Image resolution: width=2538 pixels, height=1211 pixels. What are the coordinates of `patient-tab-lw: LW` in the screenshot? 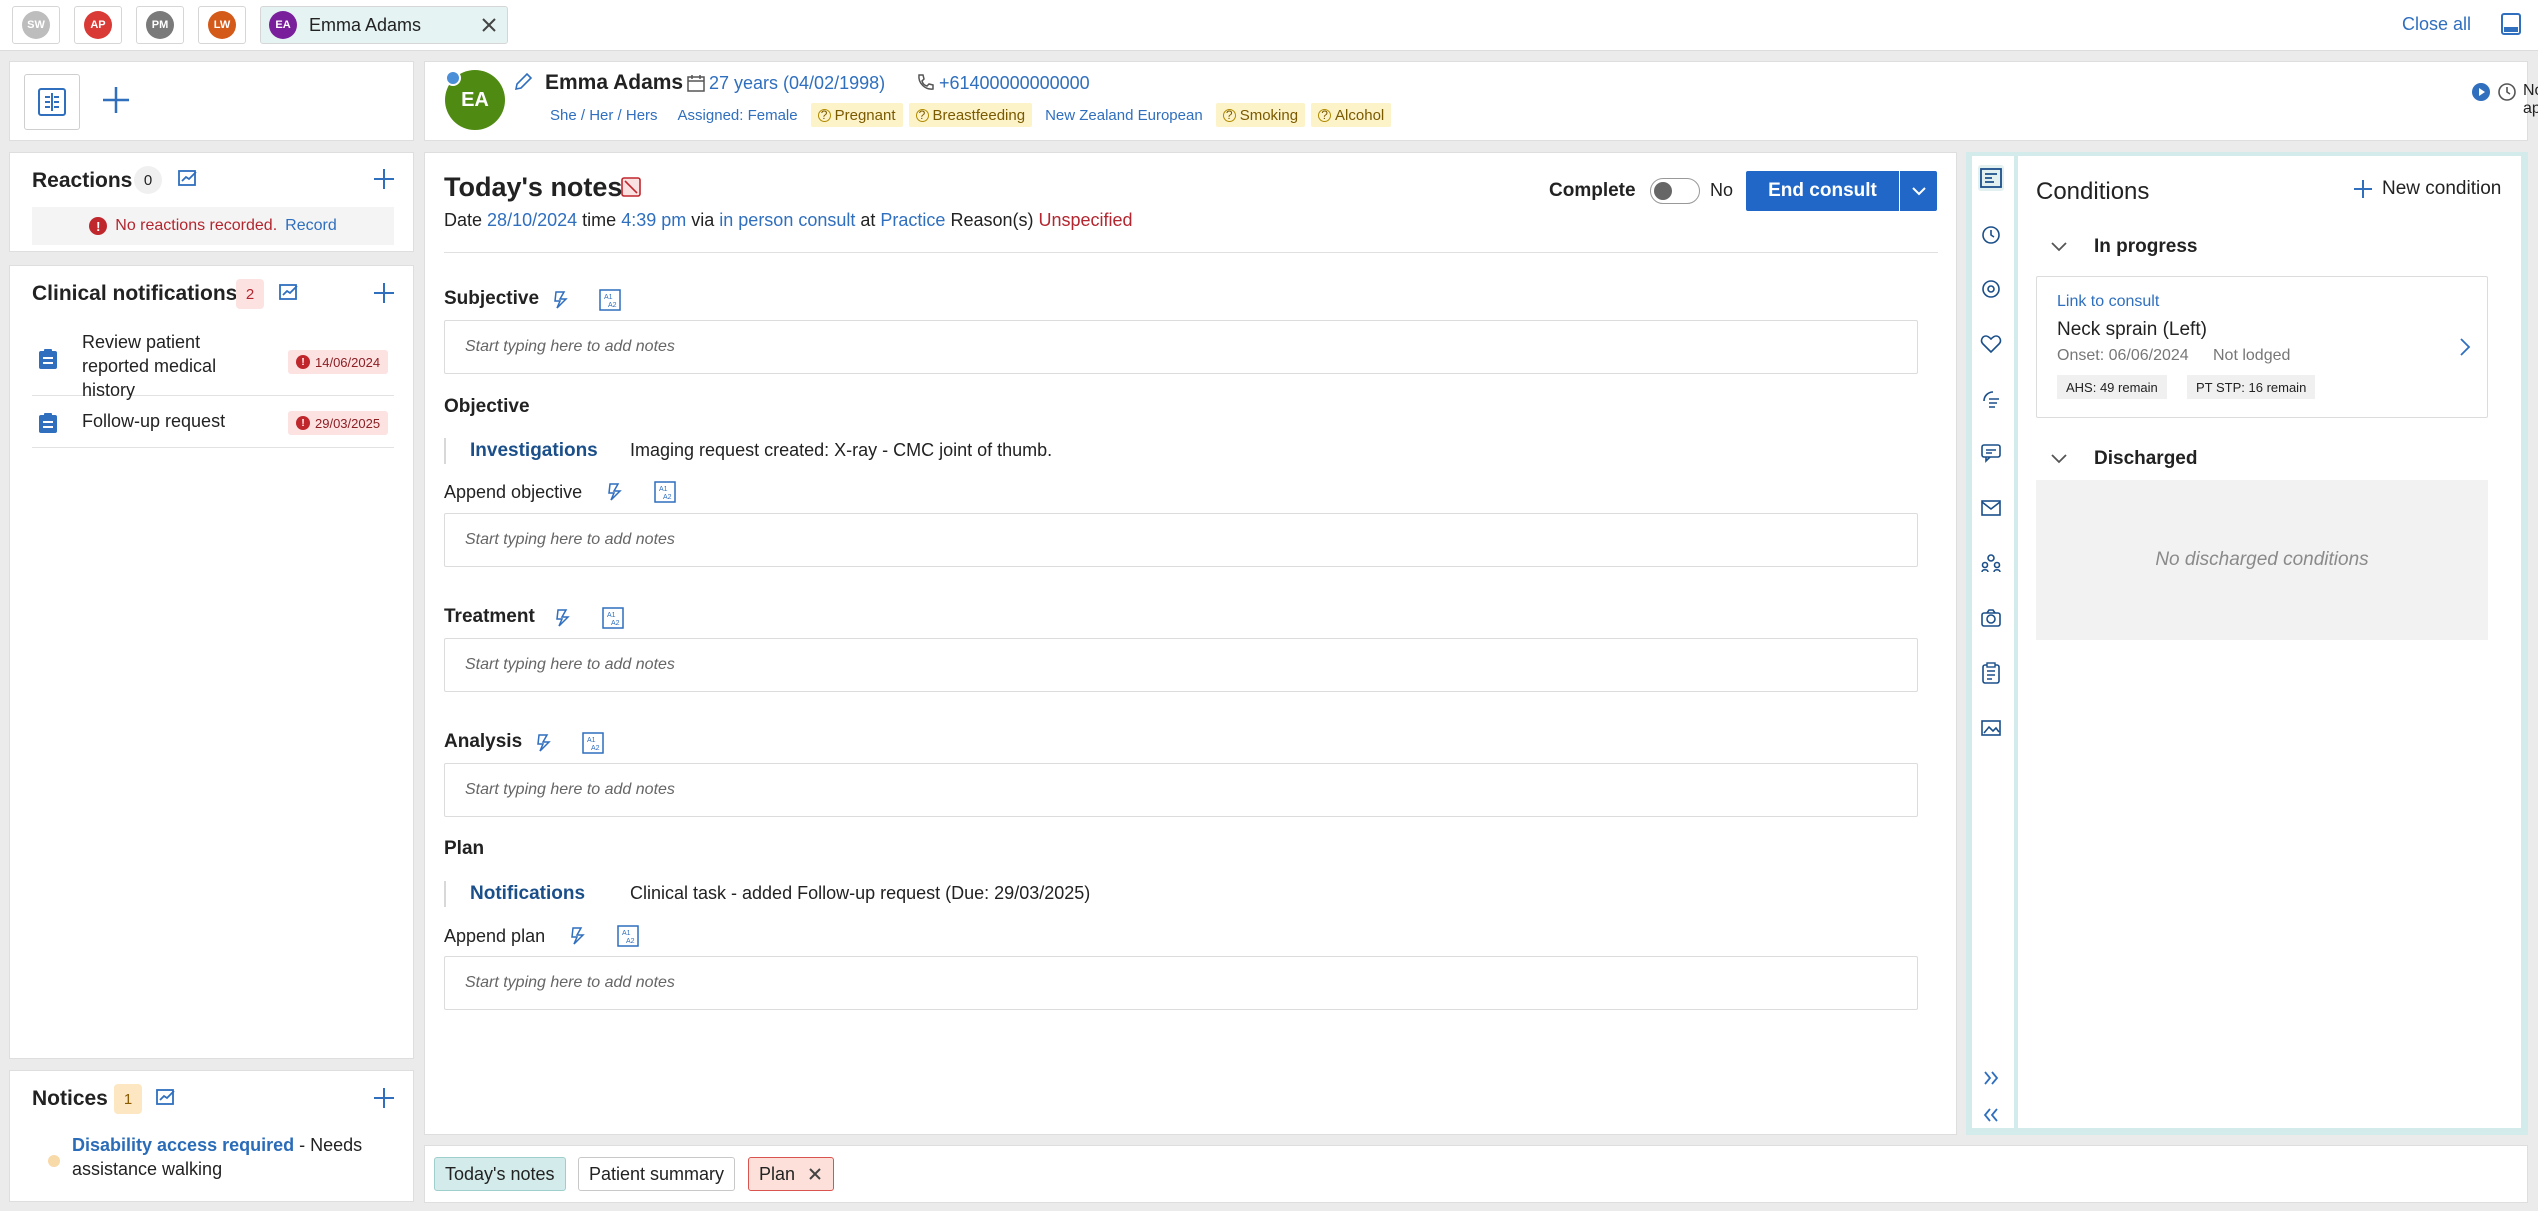 It's located at (222, 25).